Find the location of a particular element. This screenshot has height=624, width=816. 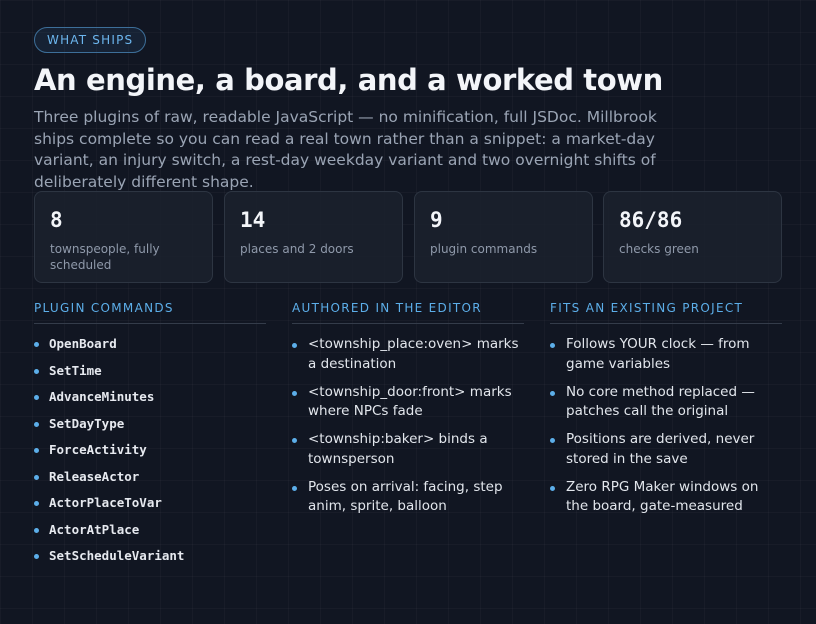

list-item: SetTime is located at coordinates (150, 375).